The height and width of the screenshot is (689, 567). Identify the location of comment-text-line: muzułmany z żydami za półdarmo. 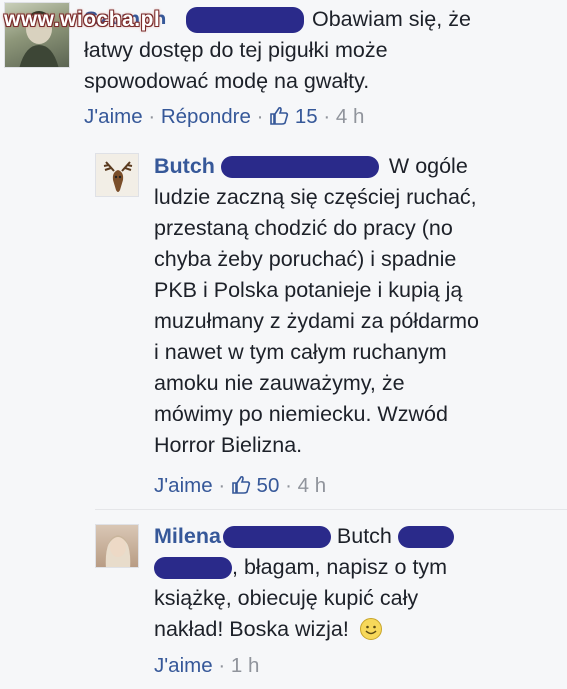
(317, 321).